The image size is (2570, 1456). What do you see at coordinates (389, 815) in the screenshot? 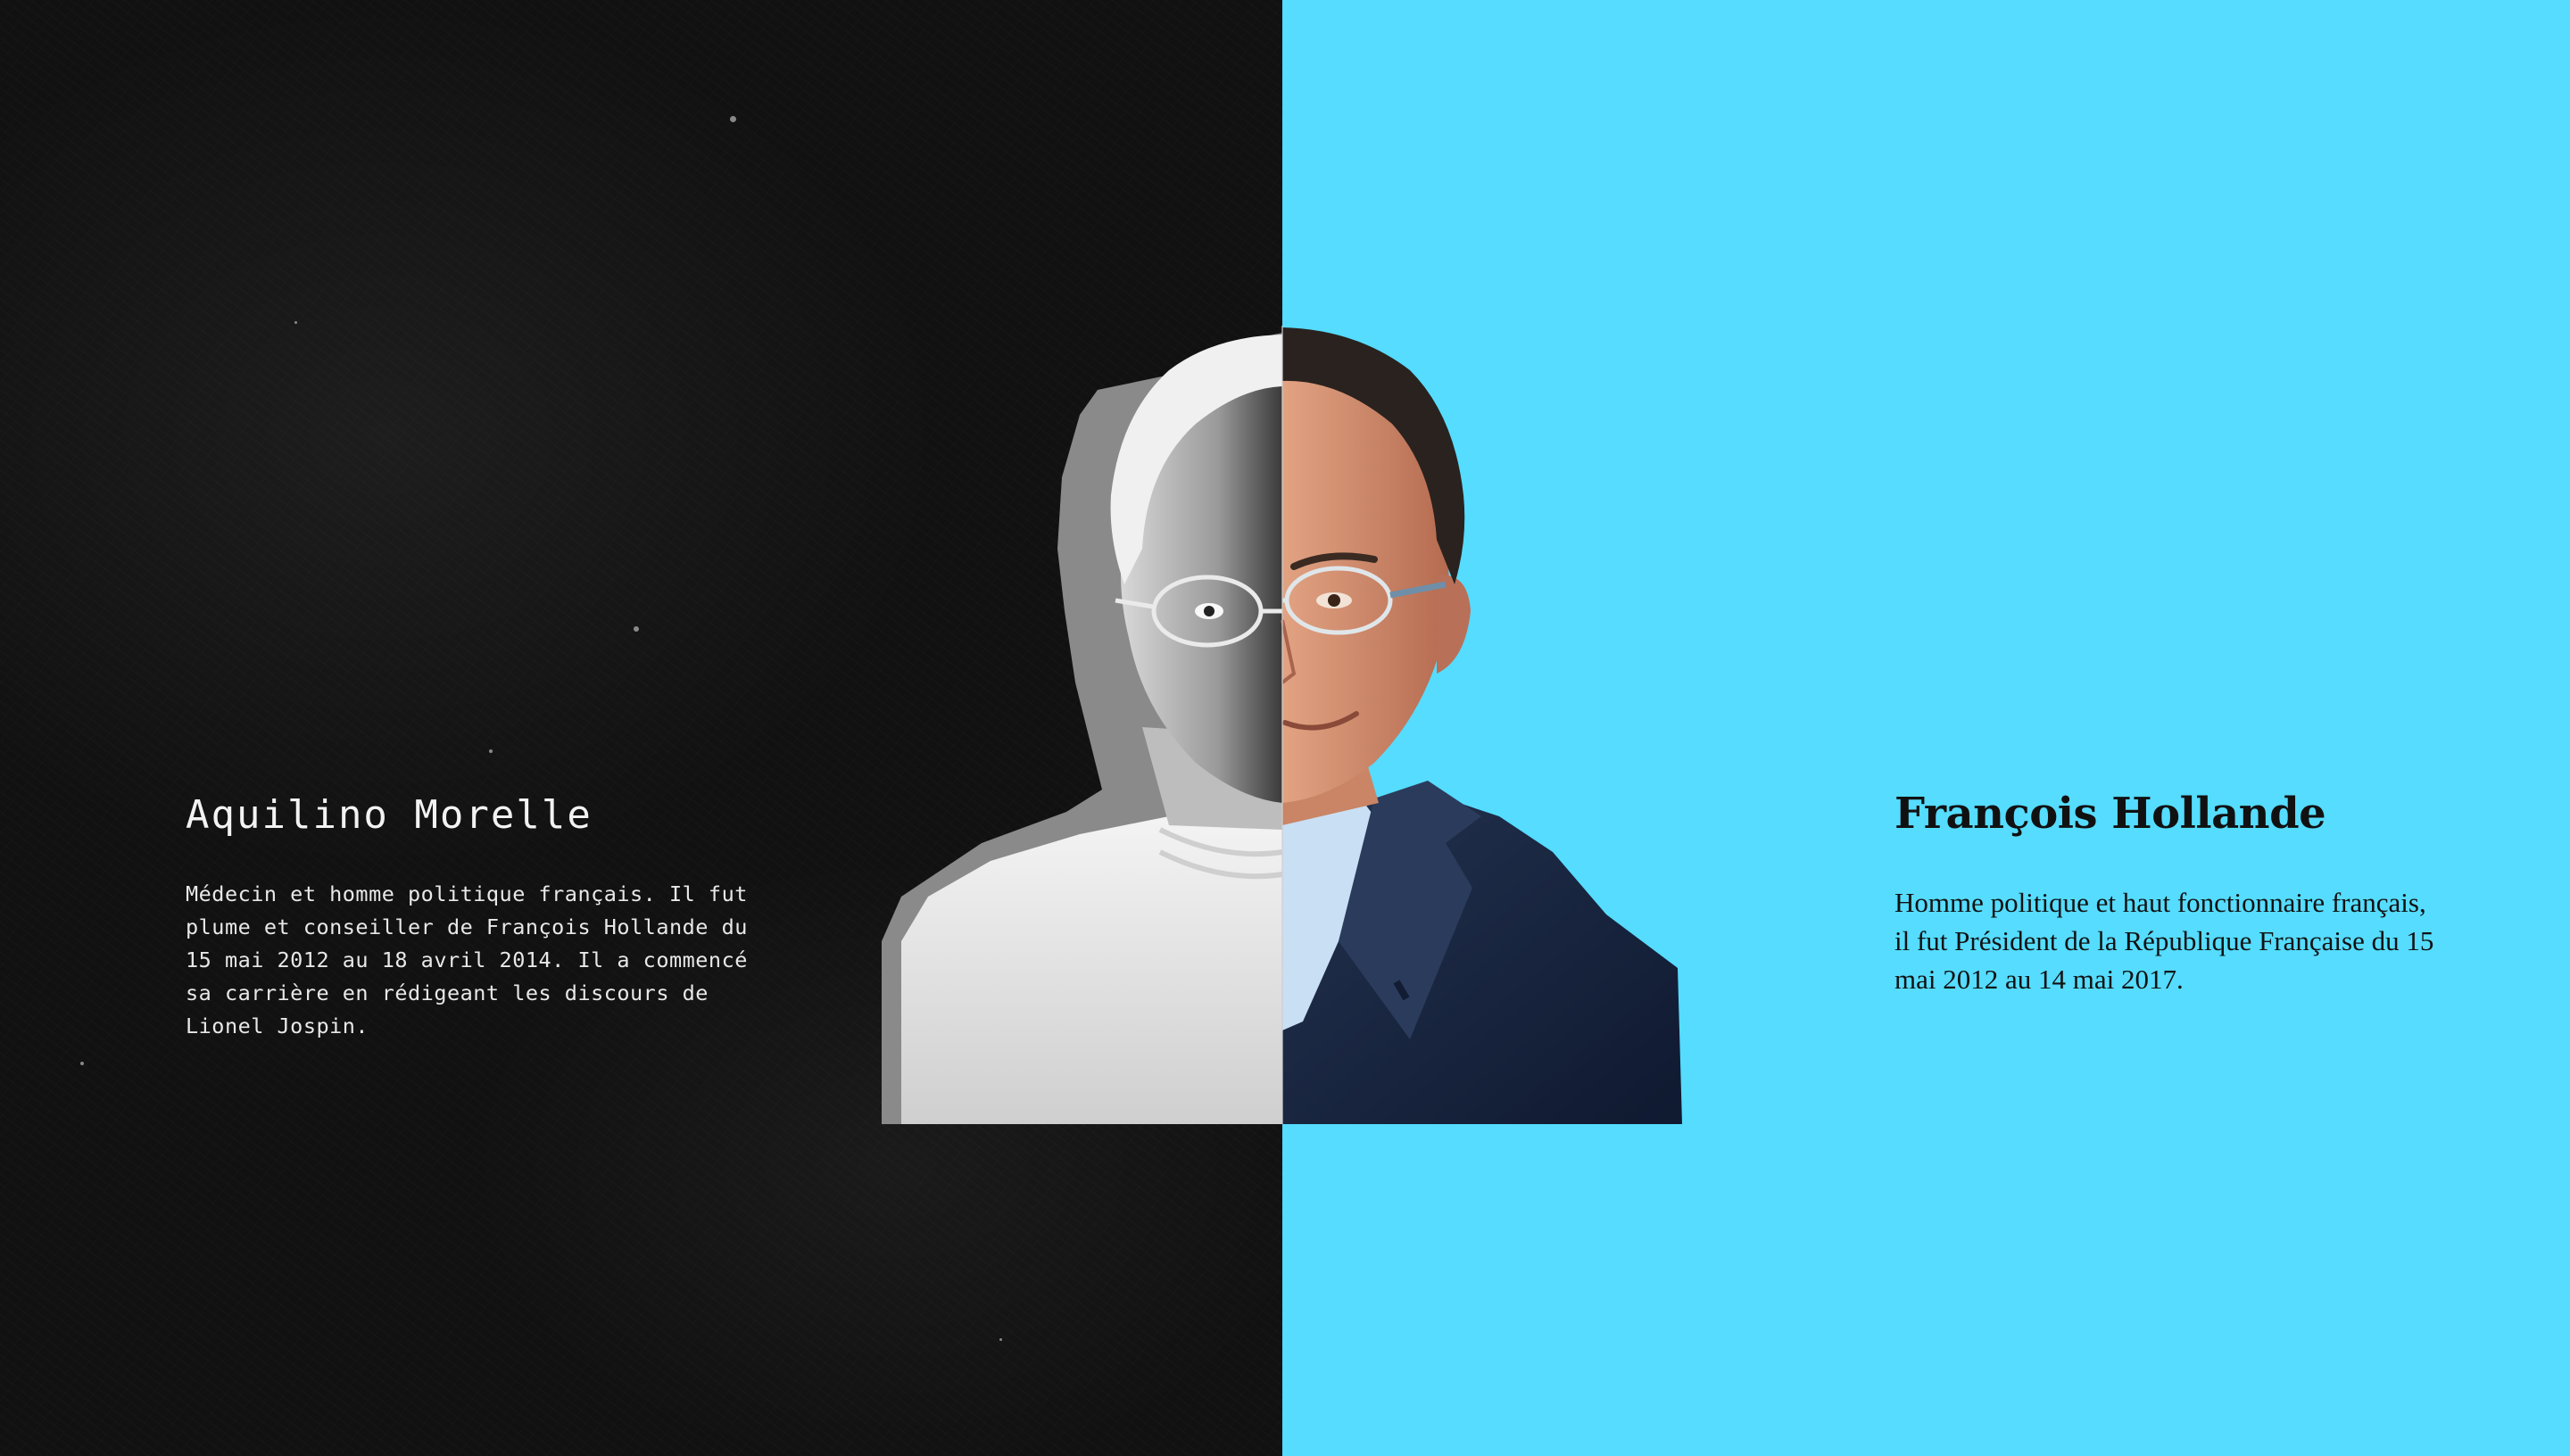
I see `left-person-name: Aquilino Morelle` at bounding box center [389, 815].